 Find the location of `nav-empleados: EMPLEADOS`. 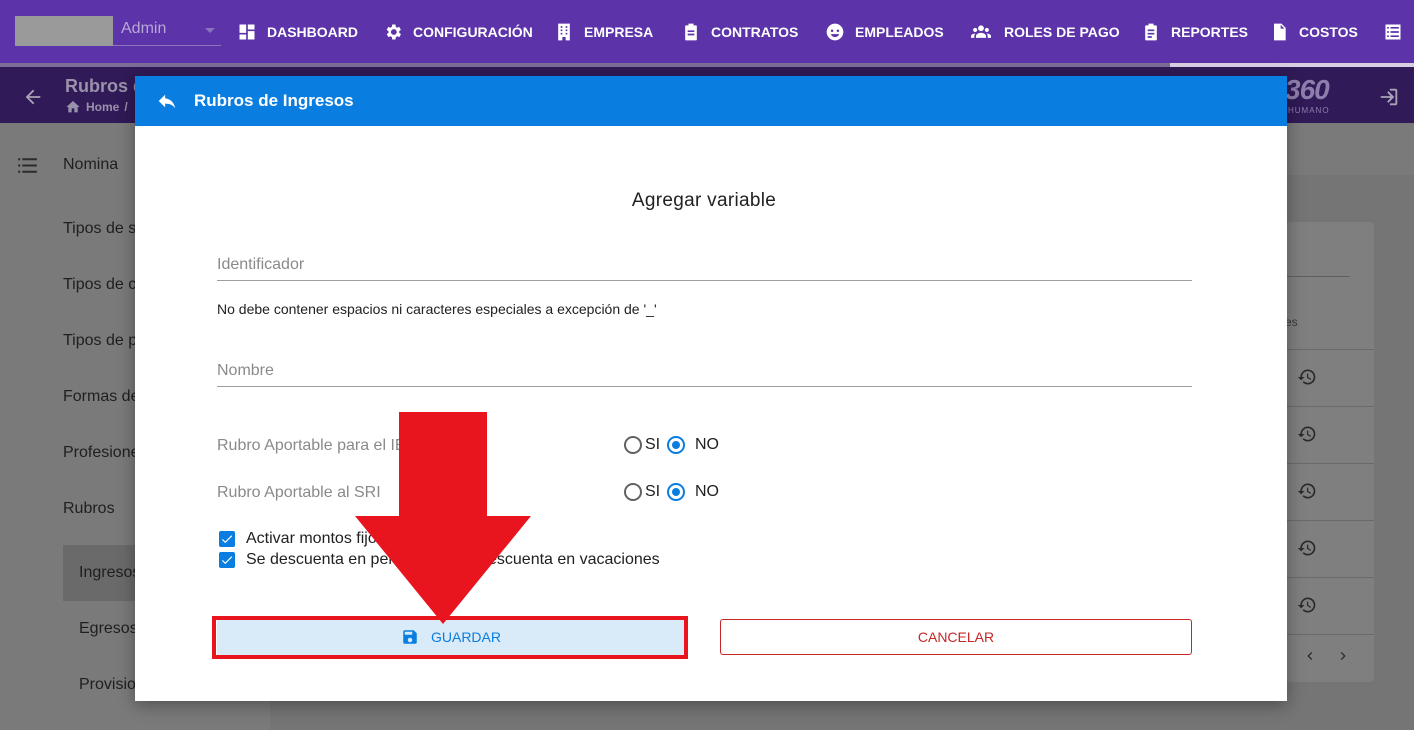

nav-empleados: EMPLEADOS is located at coordinates (884, 32).